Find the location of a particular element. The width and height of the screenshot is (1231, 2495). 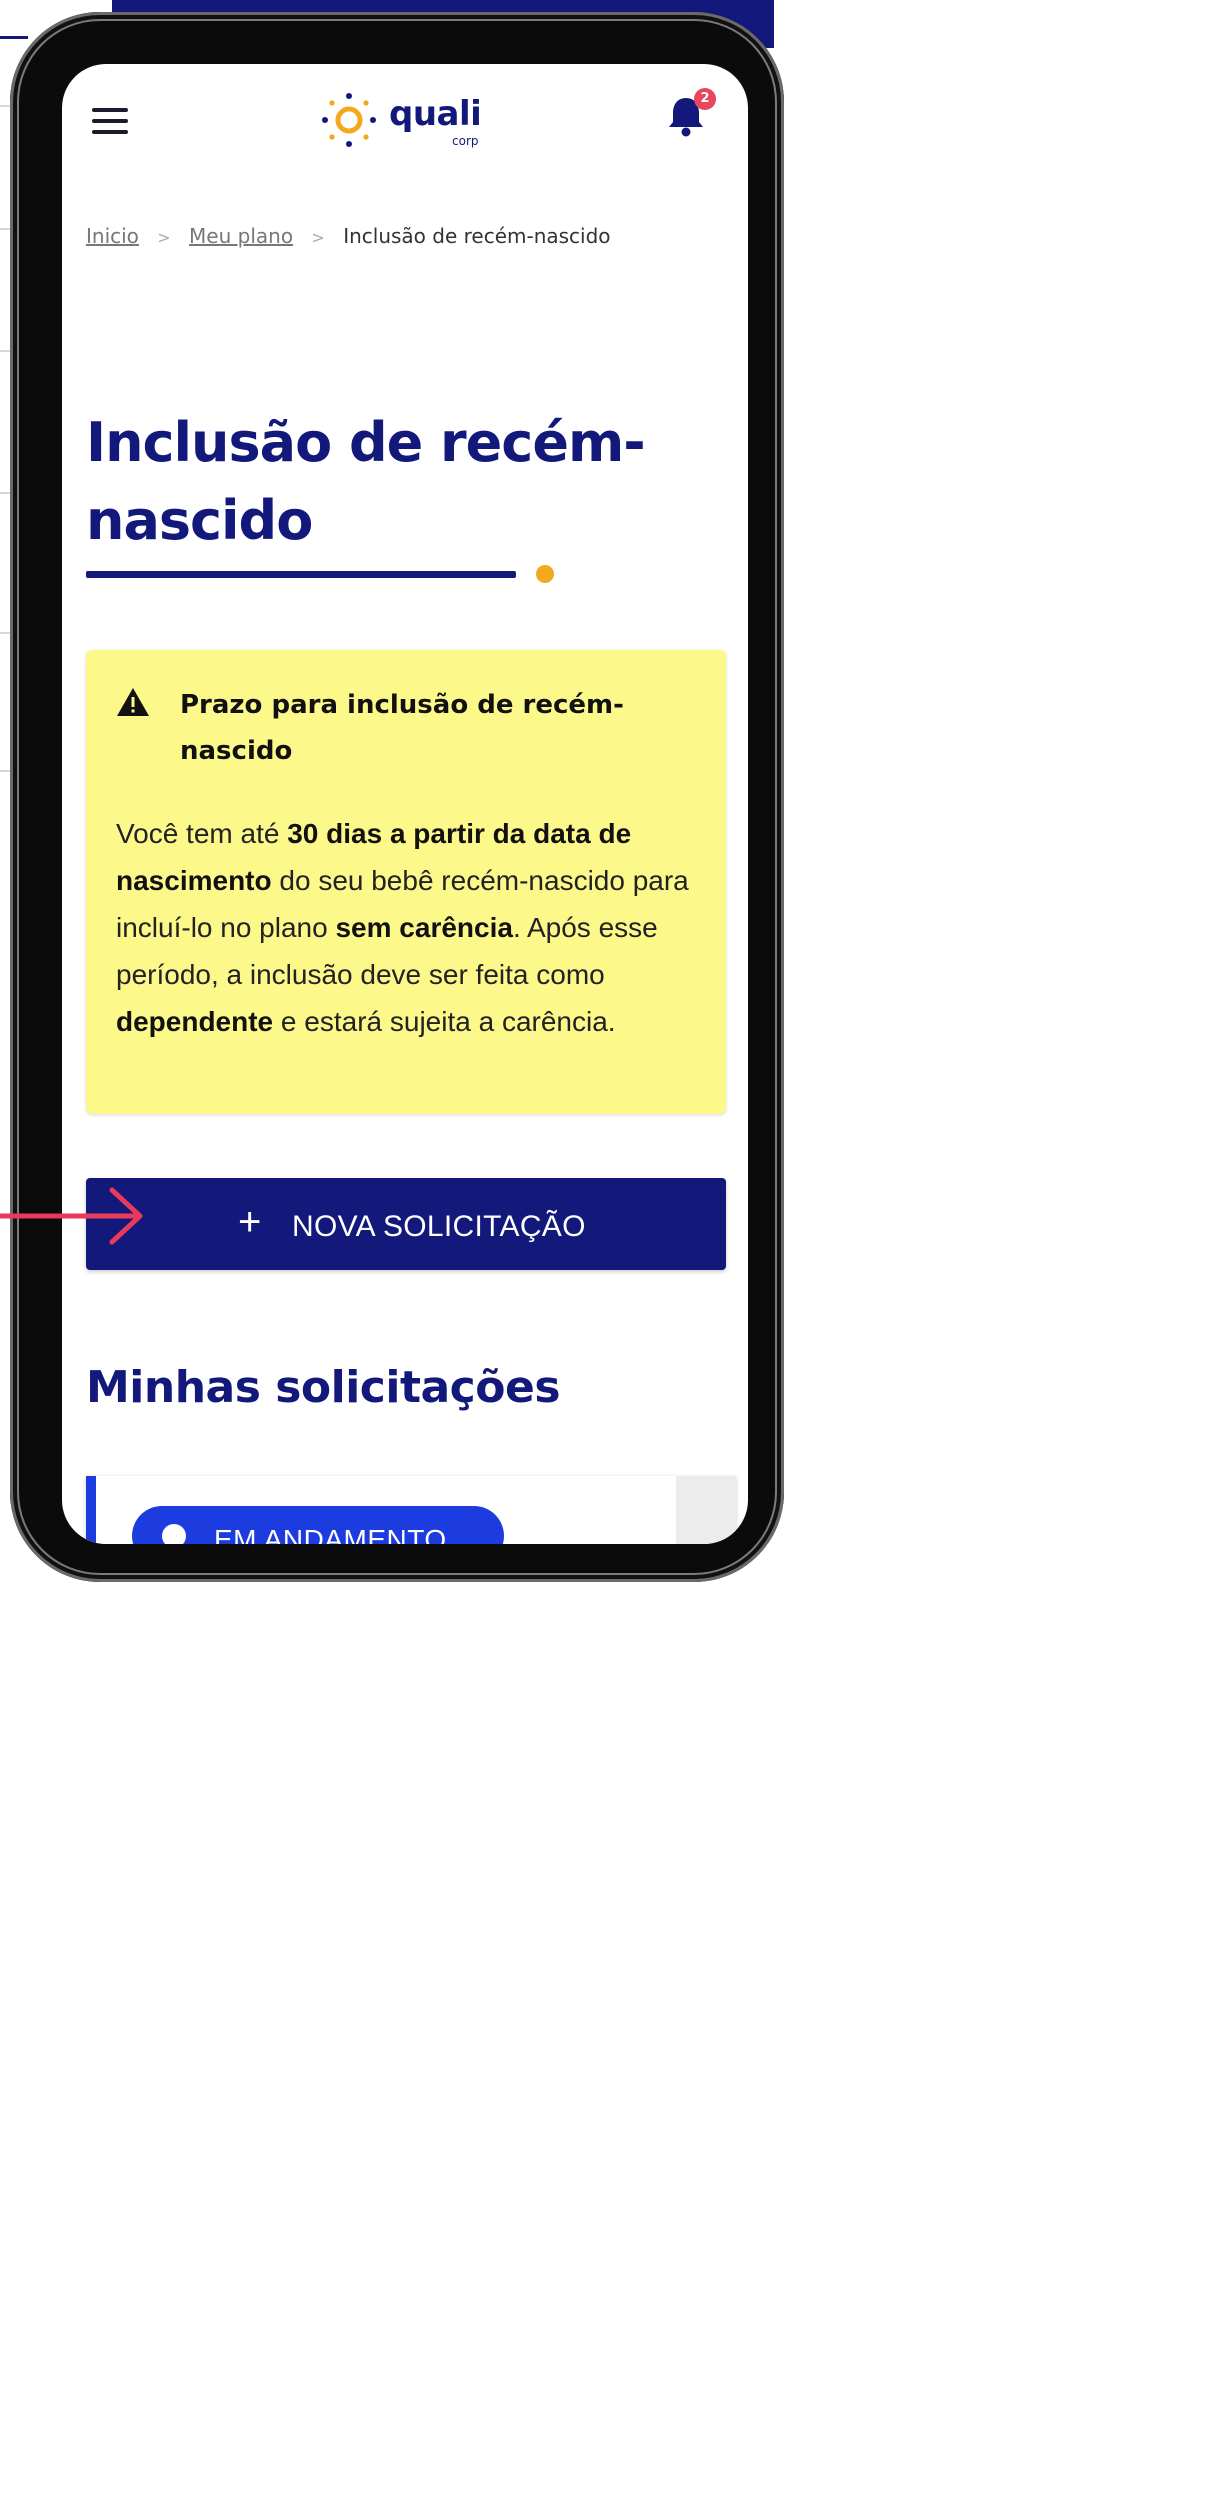

title-underline is located at coordinates (301, 574).